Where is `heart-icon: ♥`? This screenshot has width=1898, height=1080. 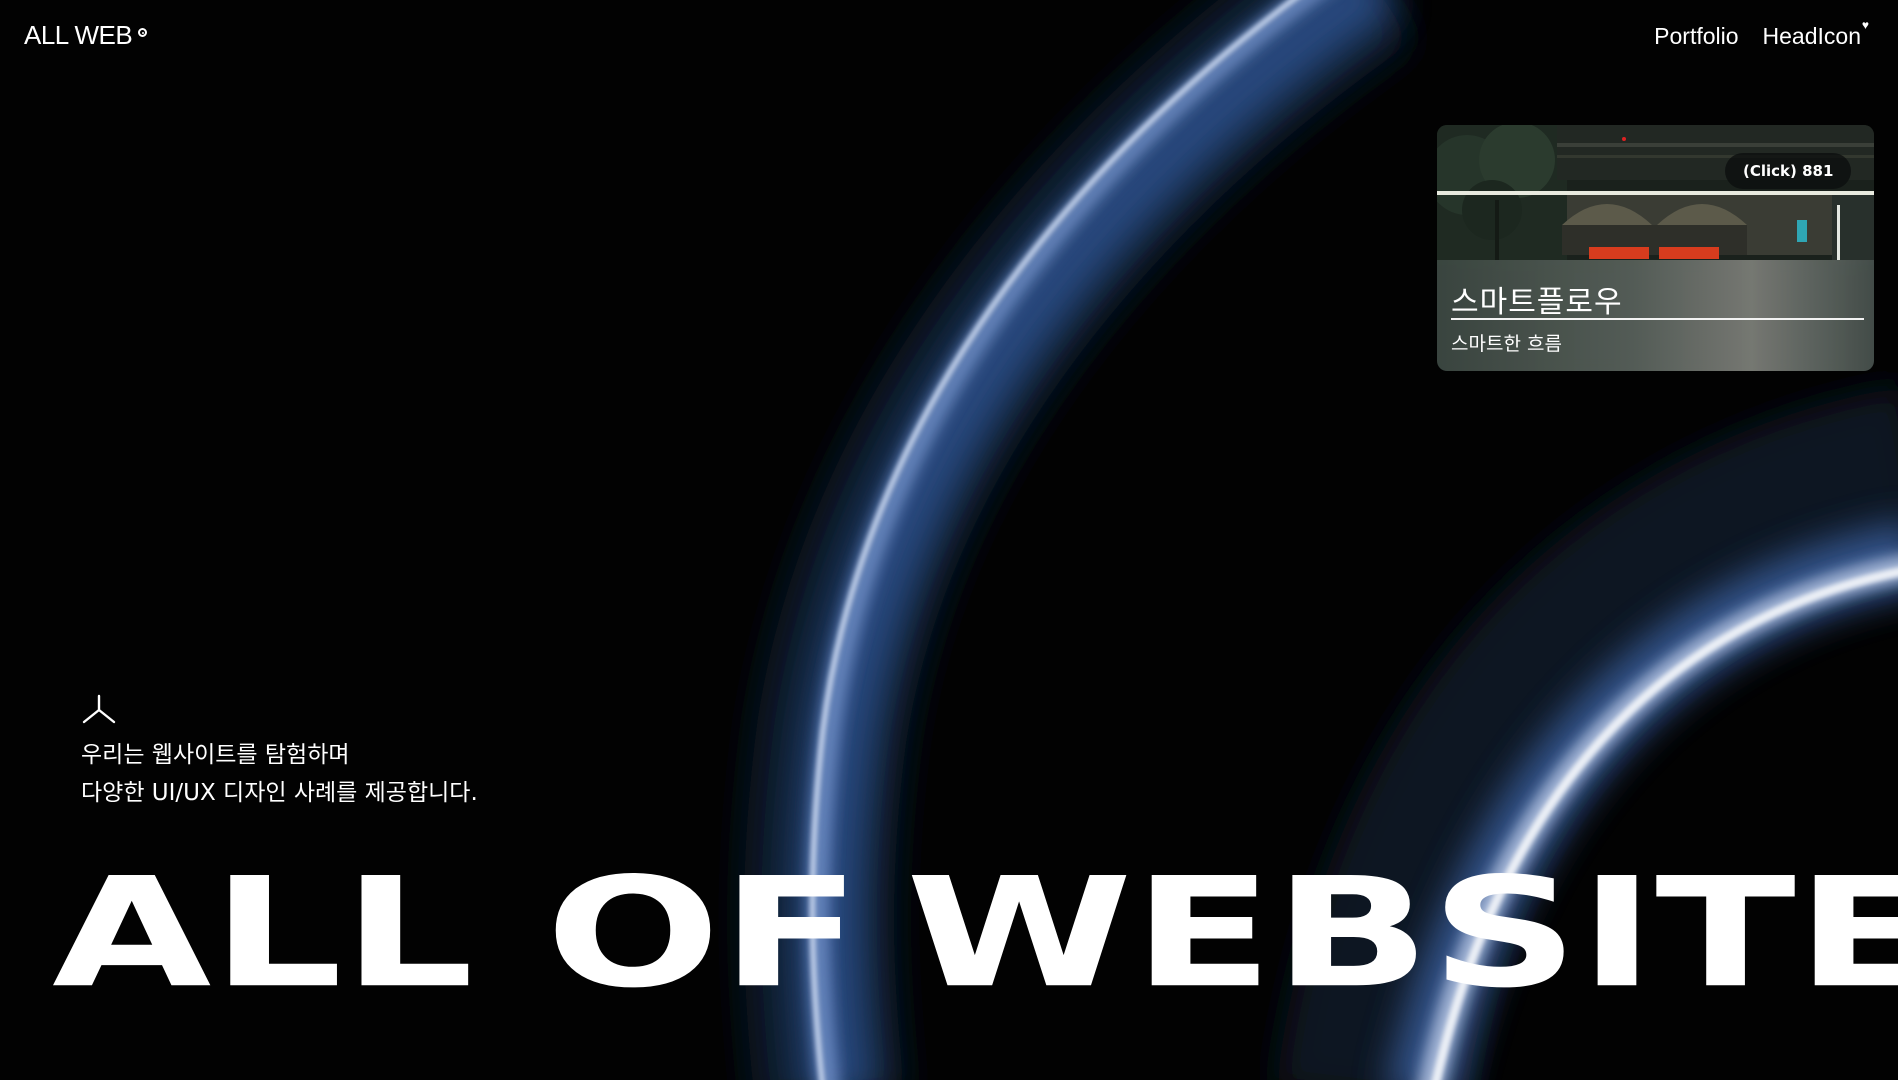
heart-icon: ♥ is located at coordinates (1865, 25).